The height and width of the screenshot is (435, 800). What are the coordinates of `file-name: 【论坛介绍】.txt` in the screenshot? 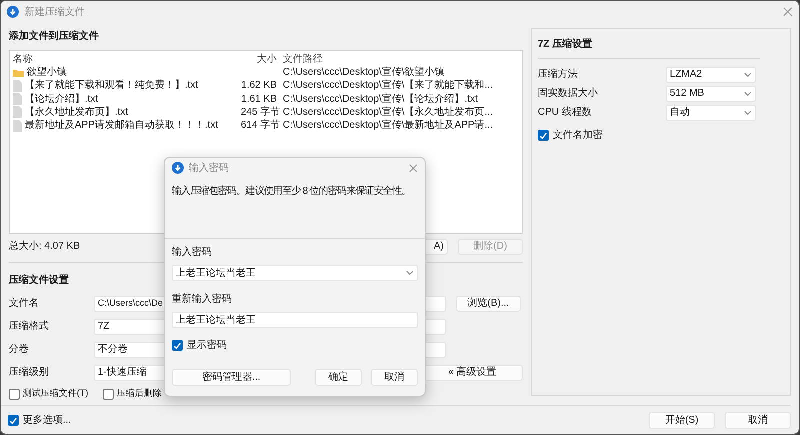 It's located at (61, 99).